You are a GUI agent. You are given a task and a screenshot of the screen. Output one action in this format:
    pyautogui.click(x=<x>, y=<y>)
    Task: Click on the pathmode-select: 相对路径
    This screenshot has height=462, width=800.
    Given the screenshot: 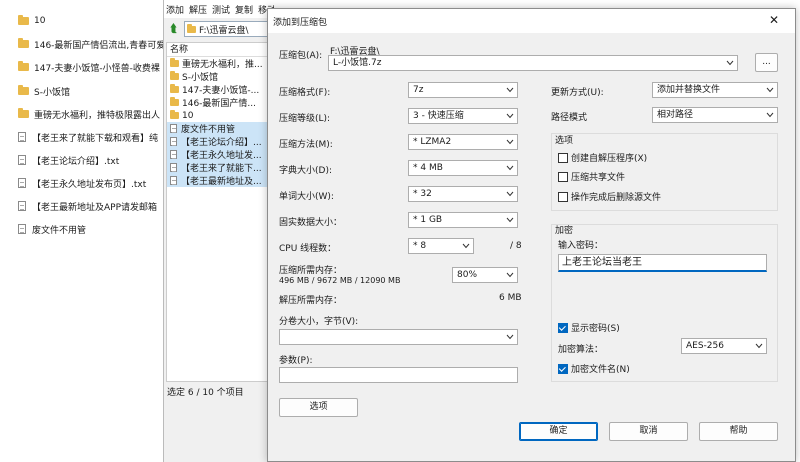 What is the action you would take?
    pyautogui.click(x=715, y=115)
    